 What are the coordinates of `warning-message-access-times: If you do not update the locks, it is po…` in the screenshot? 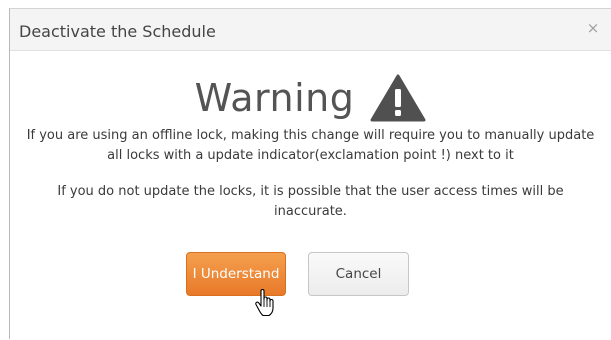 It's located at (310, 201).